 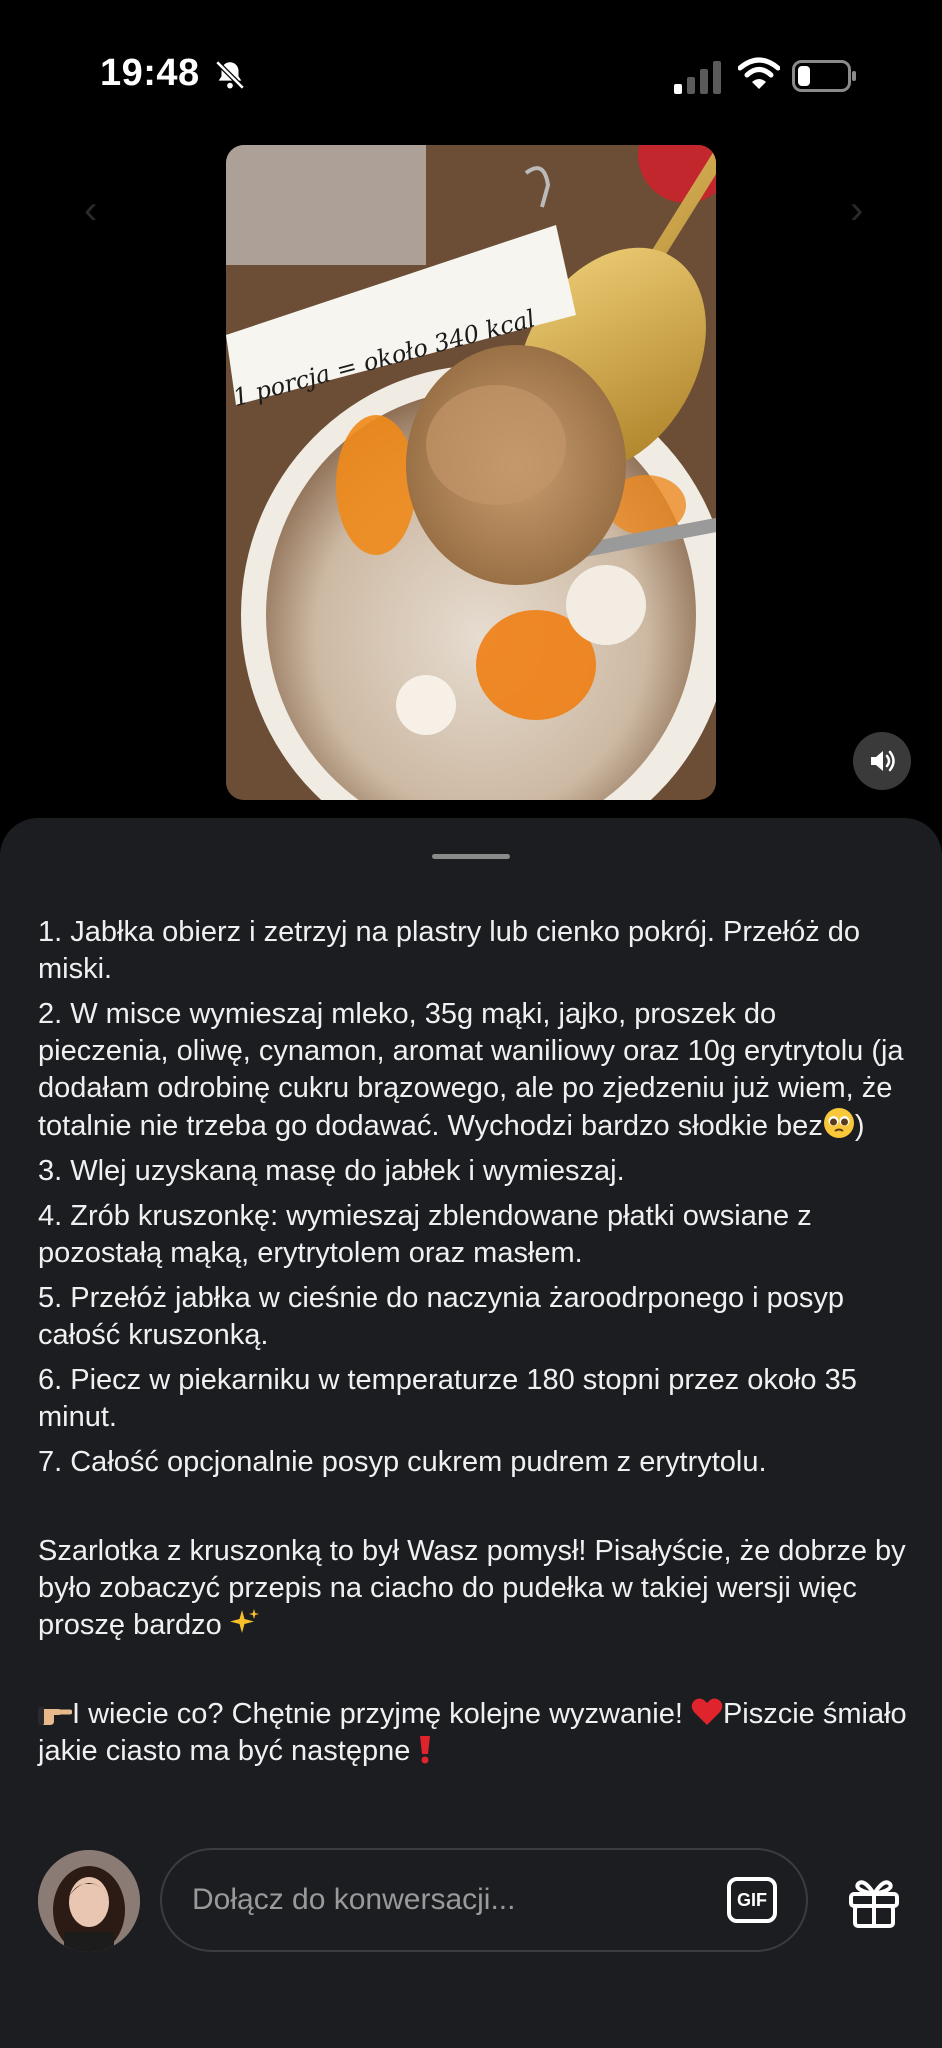 I want to click on gift-icon, so click(x=874, y=1902).